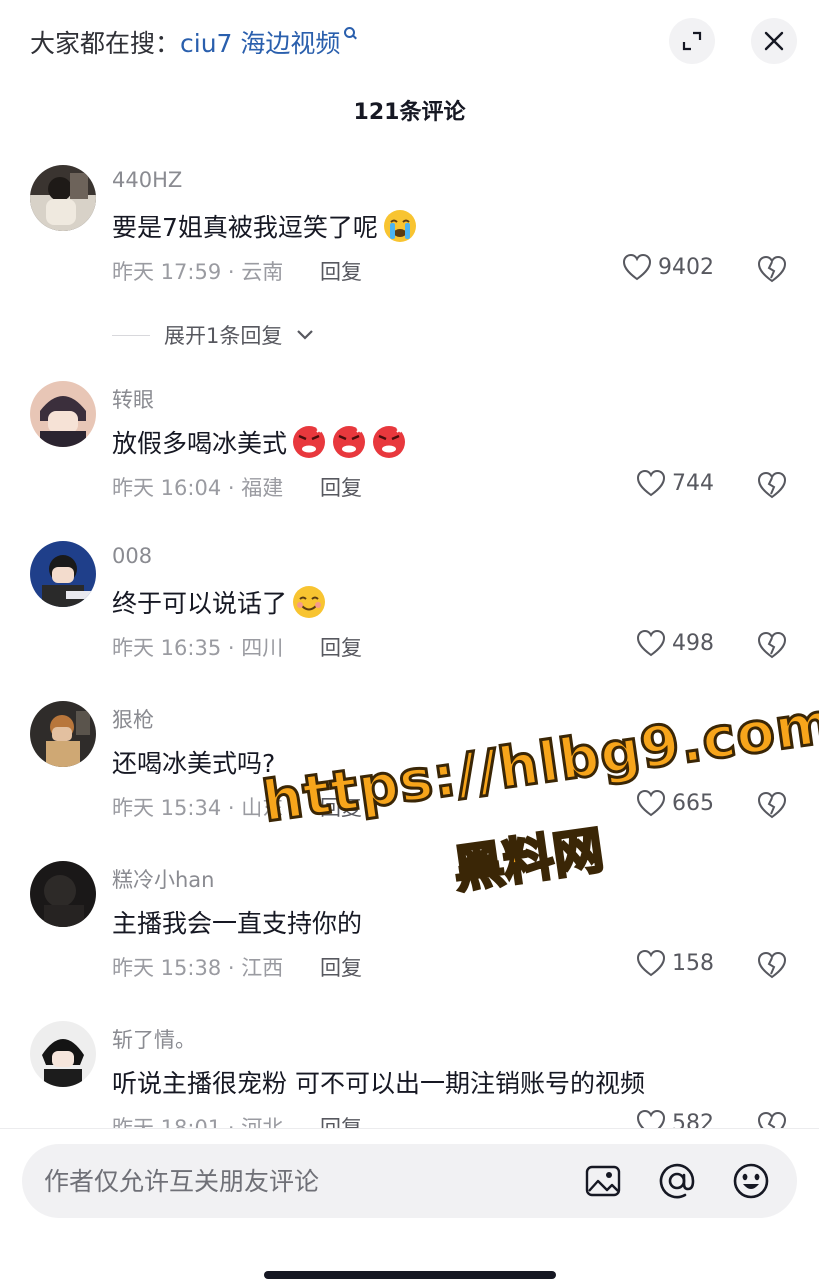 The height and width of the screenshot is (1280, 819). I want to click on like-button: 158, so click(675, 963).